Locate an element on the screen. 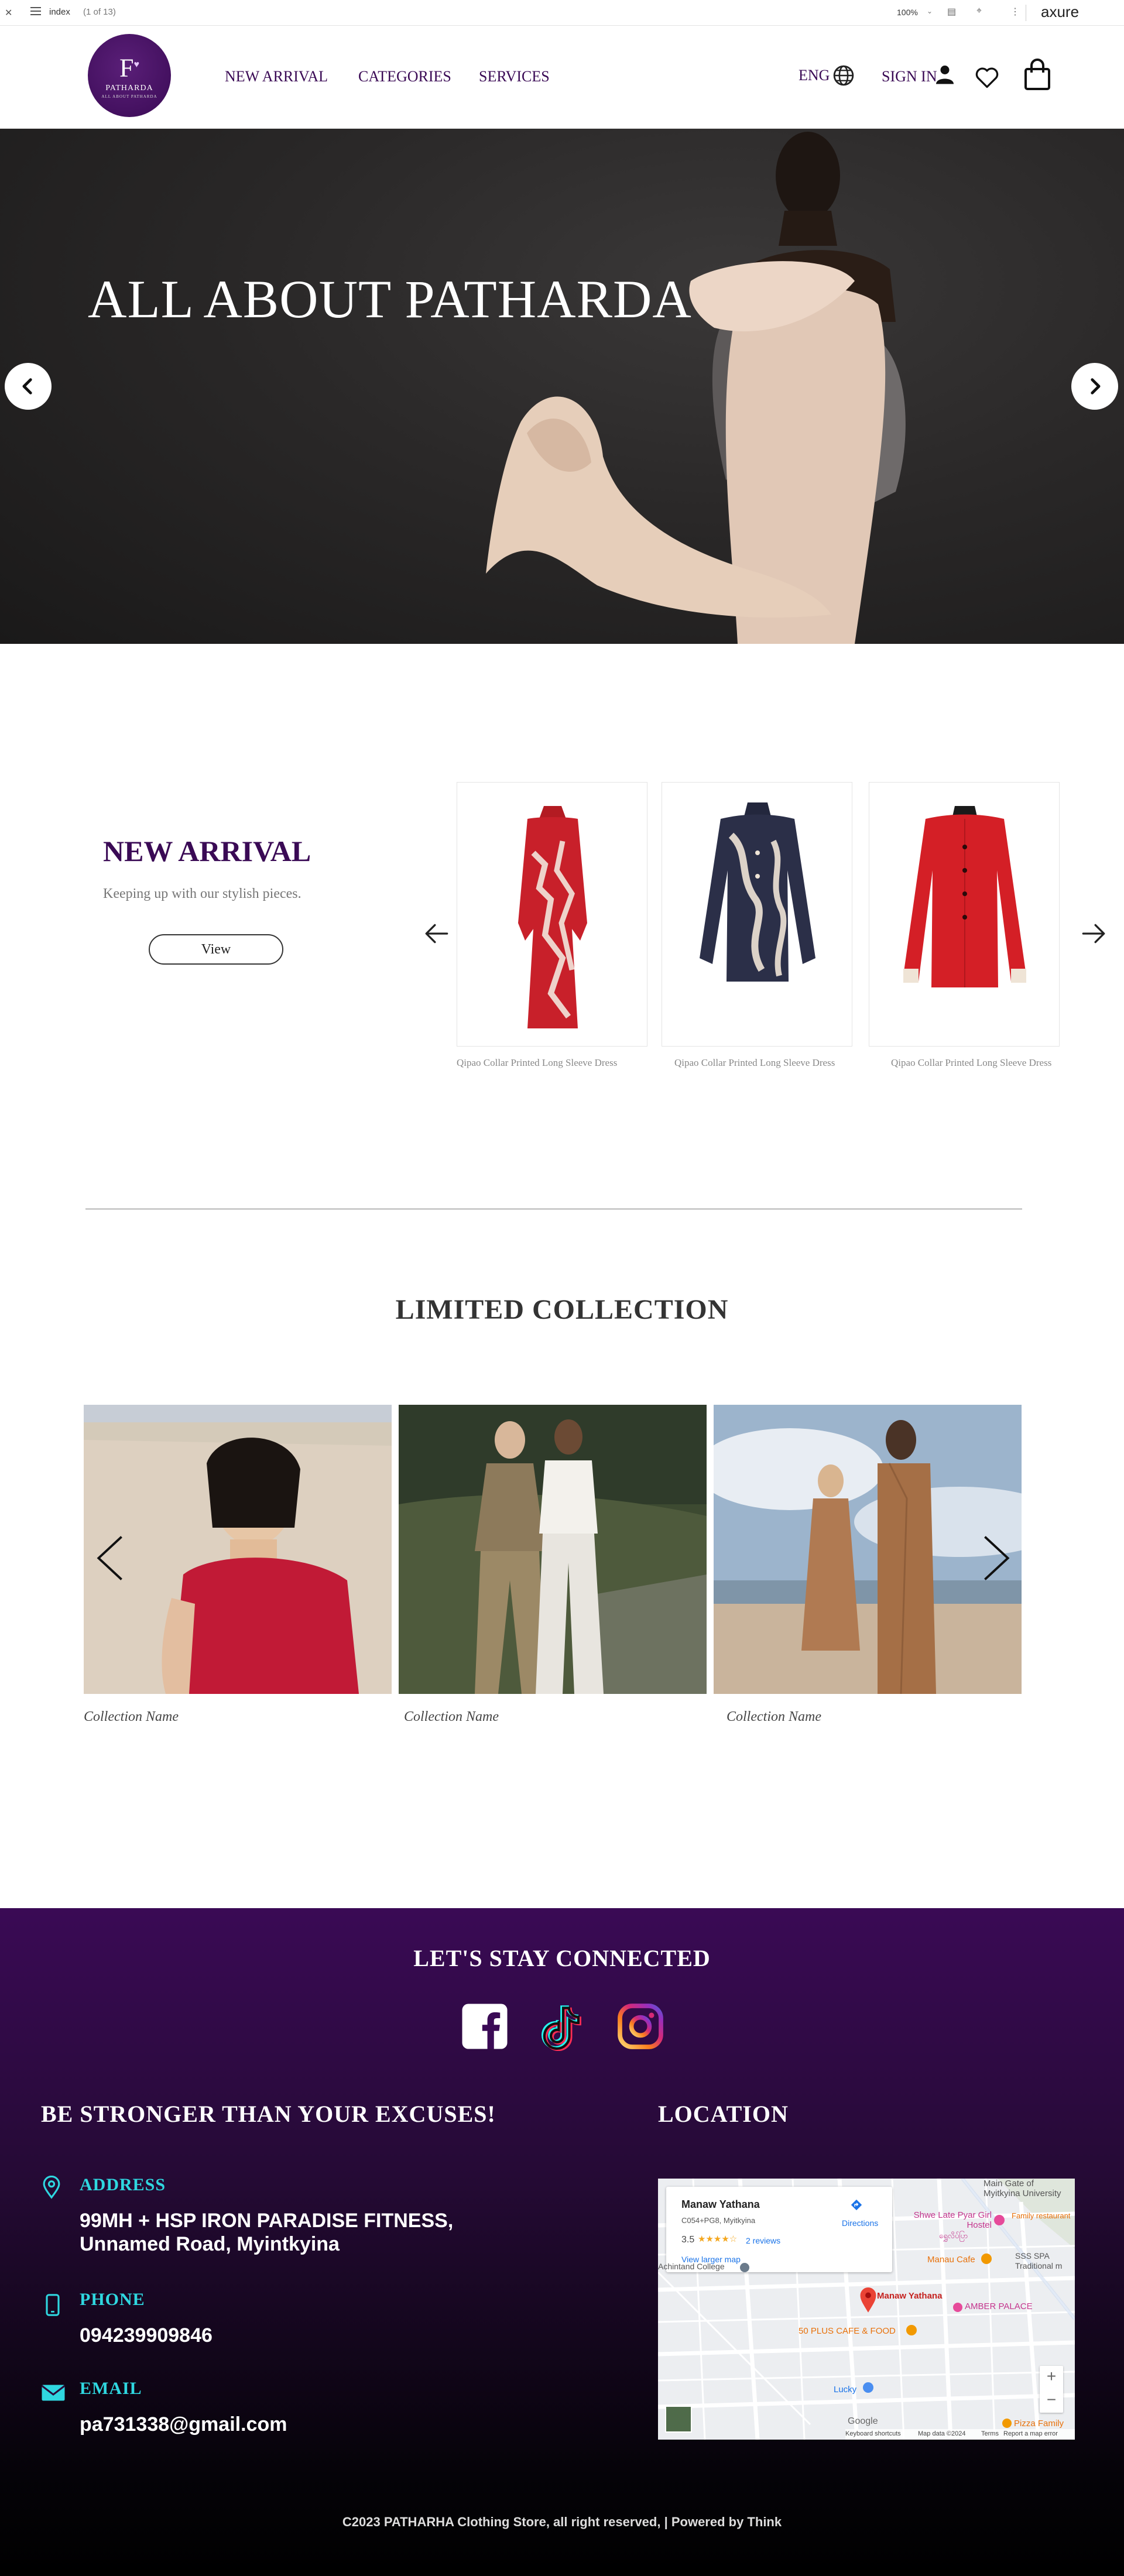  nav-categories: CATEGORIES is located at coordinates (404, 77).